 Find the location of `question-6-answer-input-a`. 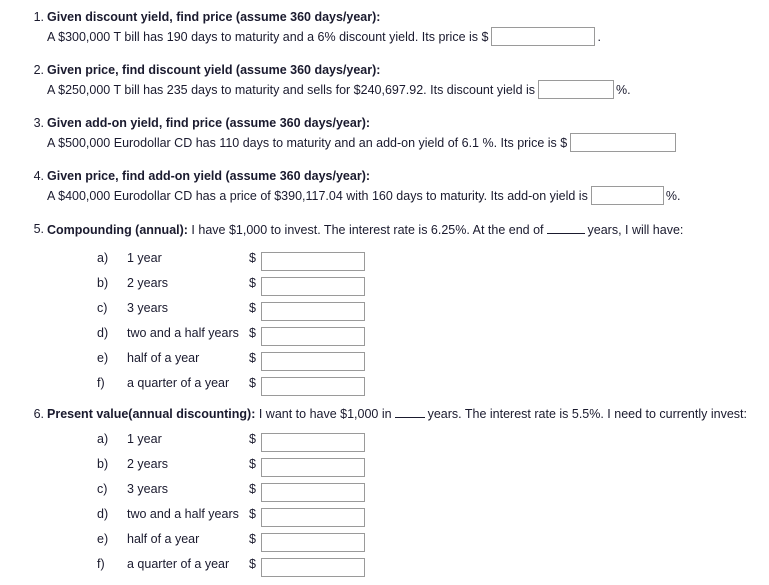

question-6-answer-input-a is located at coordinates (313, 443).